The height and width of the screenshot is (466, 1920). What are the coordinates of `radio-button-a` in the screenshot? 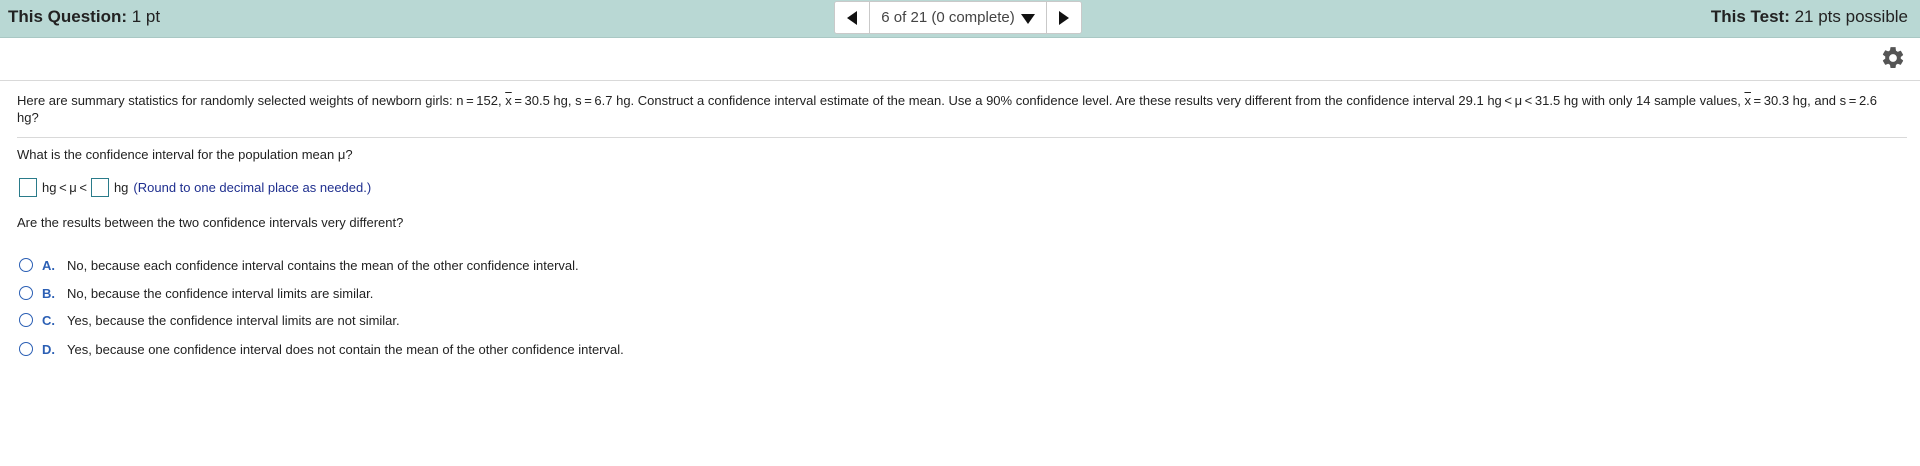 It's located at (26, 265).